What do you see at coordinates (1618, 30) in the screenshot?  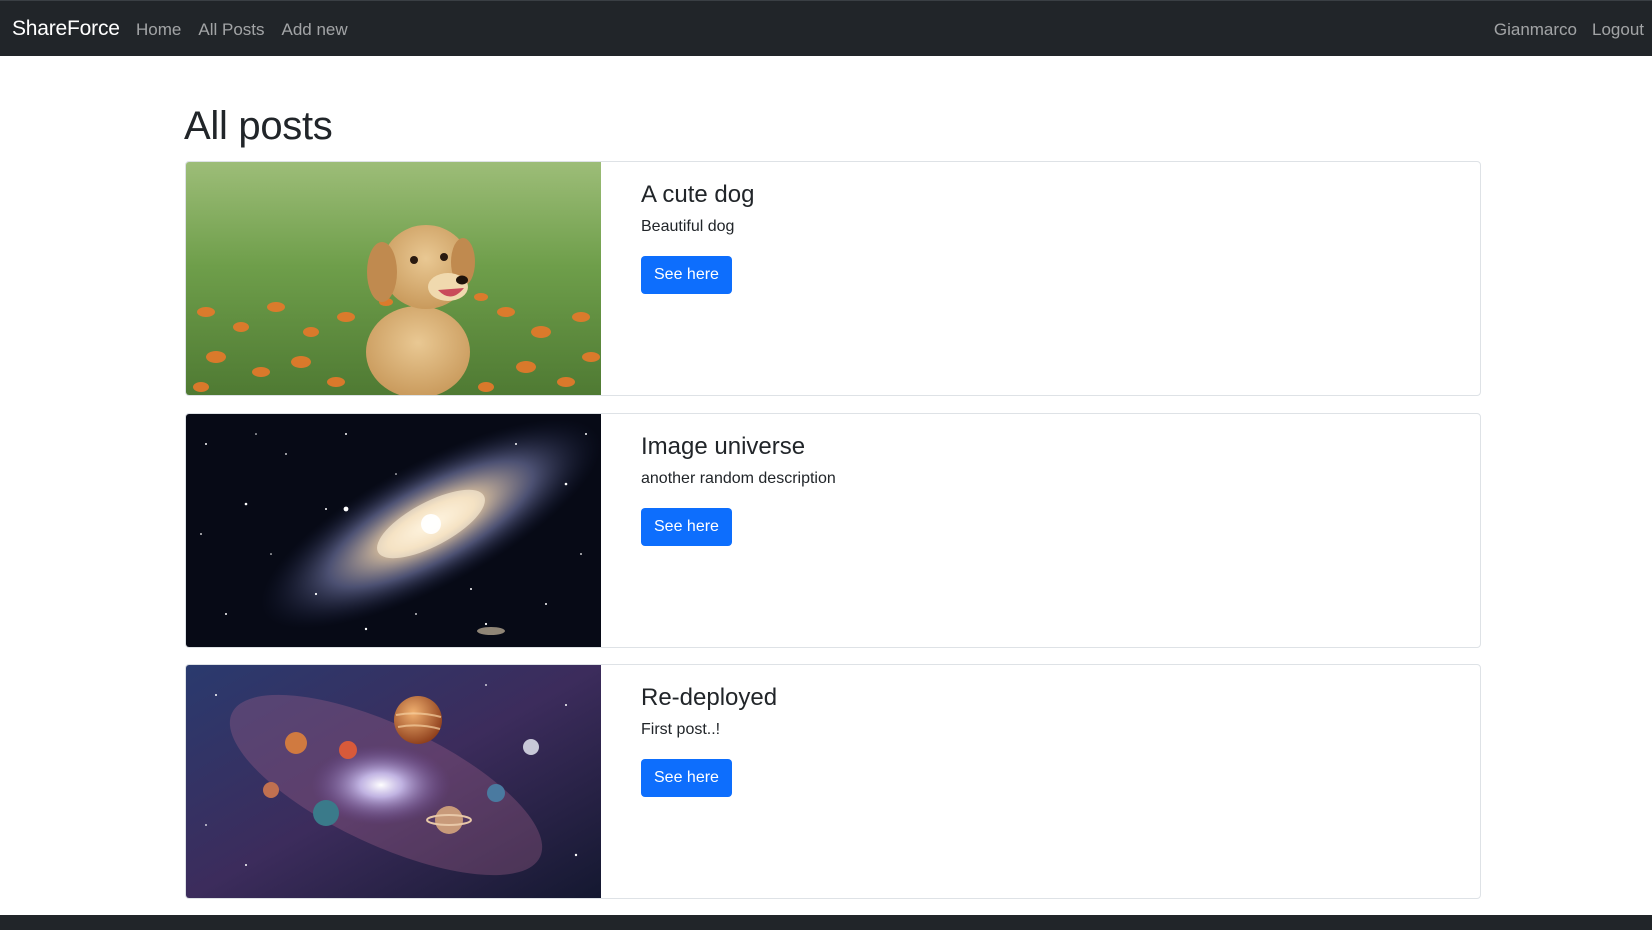 I see `nav-logout-link: Logout` at bounding box center [1618, 30].